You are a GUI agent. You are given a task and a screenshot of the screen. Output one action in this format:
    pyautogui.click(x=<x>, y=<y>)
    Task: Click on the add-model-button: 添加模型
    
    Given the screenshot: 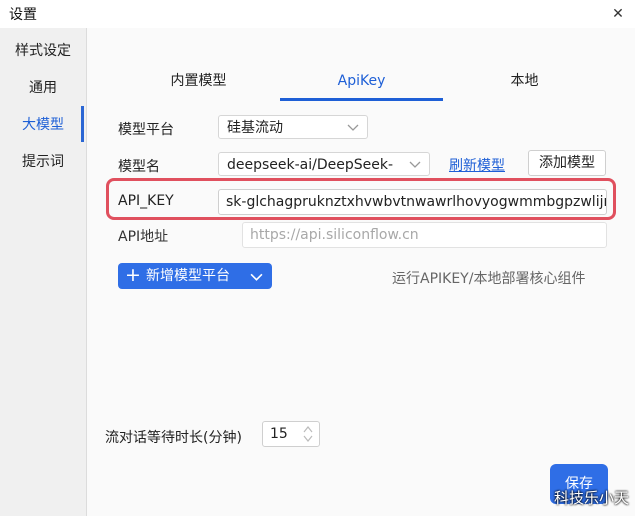 What is the action you would take?
    pyautogui.click(x=567, y=163)
    